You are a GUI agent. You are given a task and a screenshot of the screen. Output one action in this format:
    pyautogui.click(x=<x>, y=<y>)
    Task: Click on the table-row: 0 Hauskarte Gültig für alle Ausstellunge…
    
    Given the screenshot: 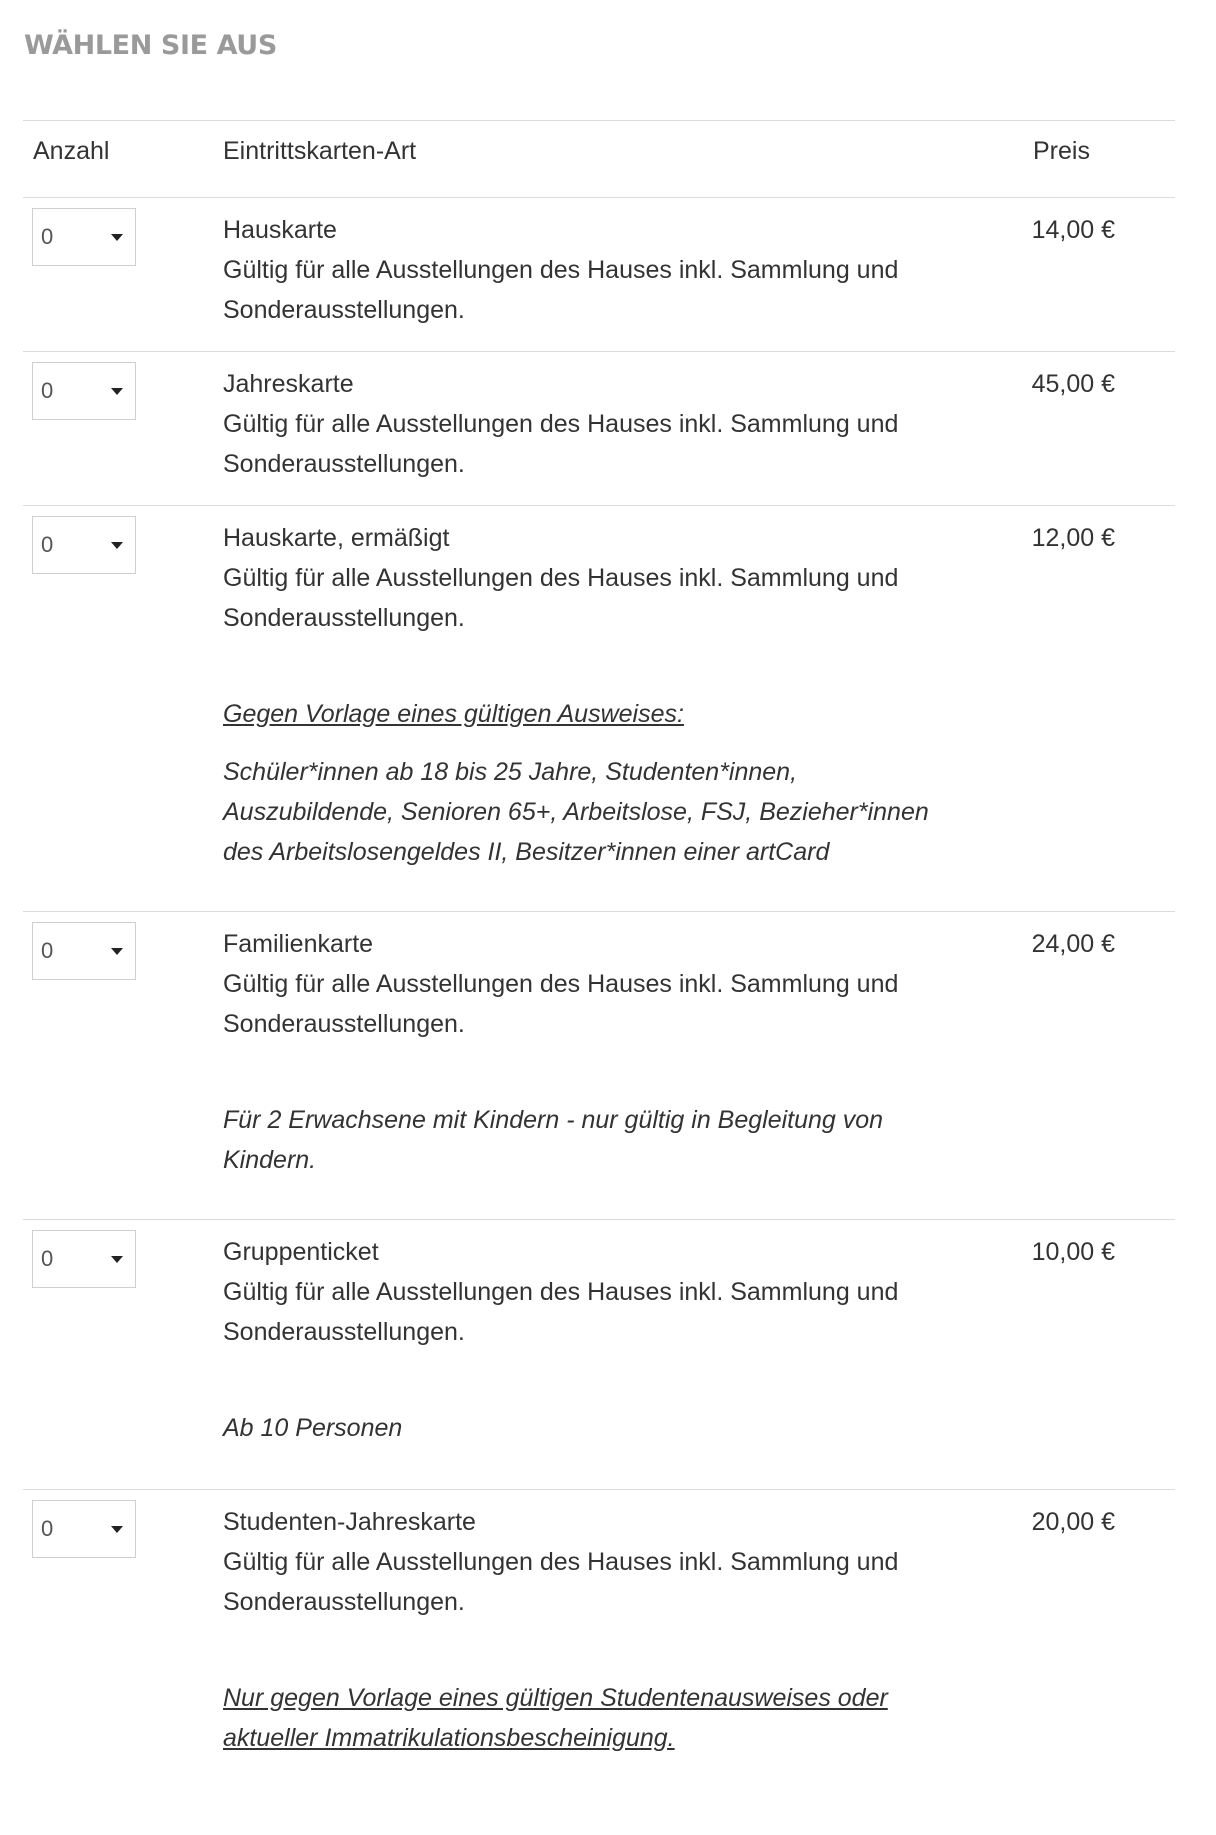 What is the action you would take?
    pyautogui.click(x=599, y=275)
    